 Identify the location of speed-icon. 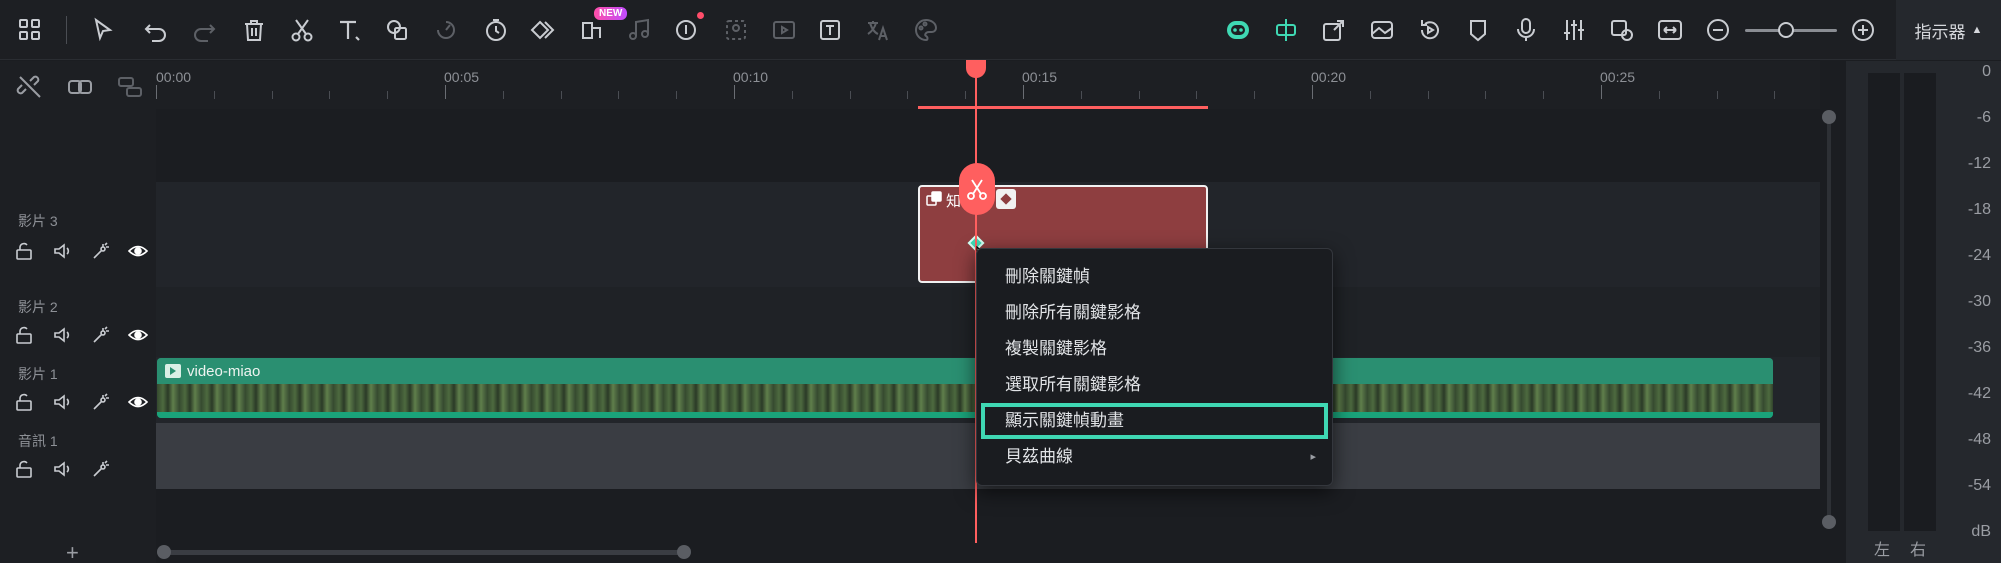
(446, 30).